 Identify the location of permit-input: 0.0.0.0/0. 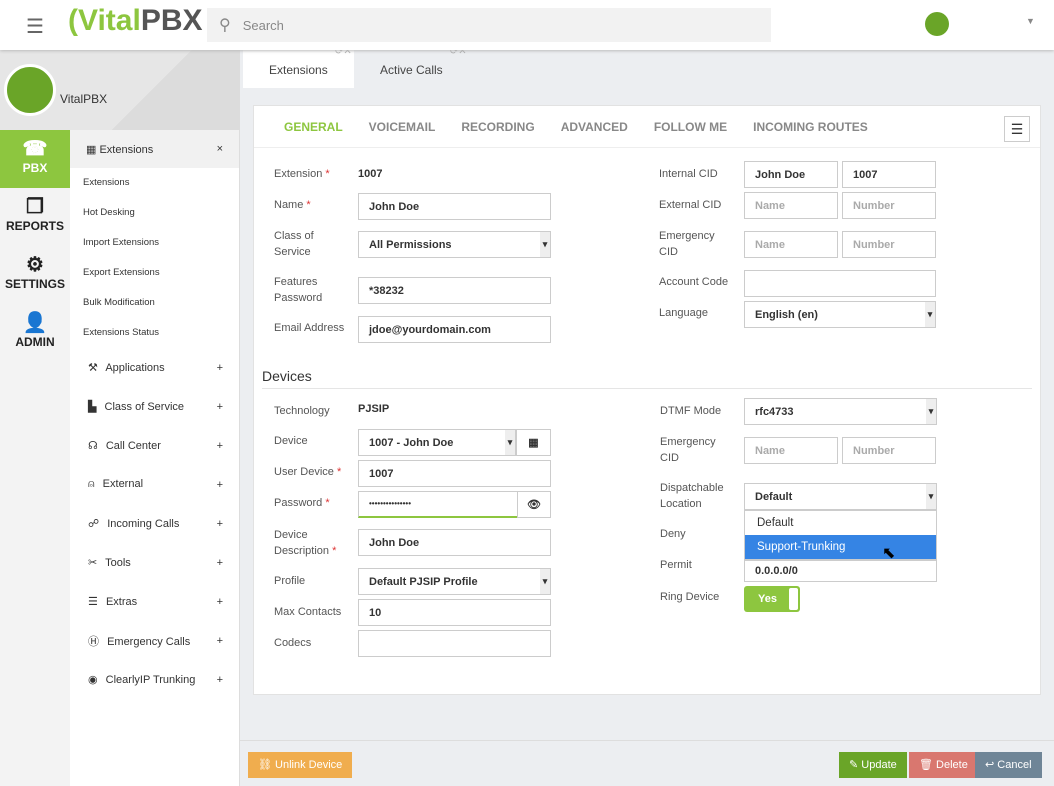
(840, 571).